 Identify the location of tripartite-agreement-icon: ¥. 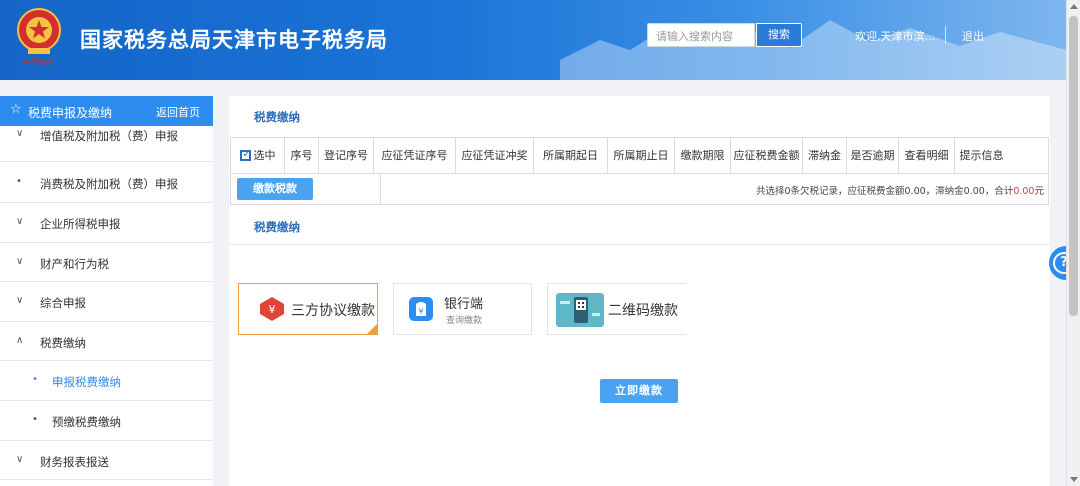
(272, 309).